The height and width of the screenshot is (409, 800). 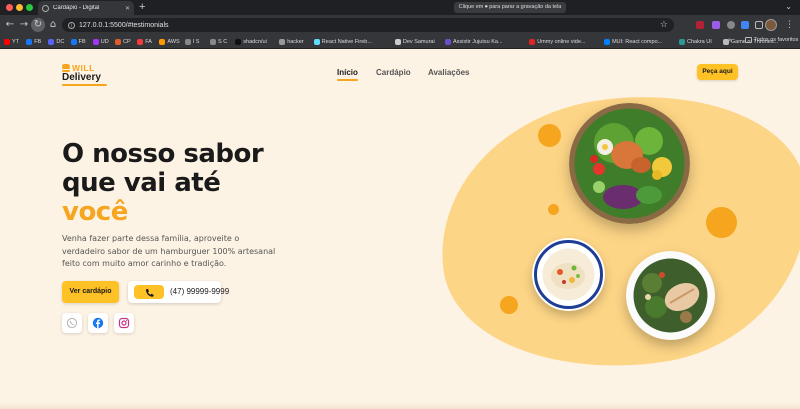 What do you see at coordinates (149, 292) in the screenshot?
I see `phone-icon-badge` at bounding box center [149, 292].